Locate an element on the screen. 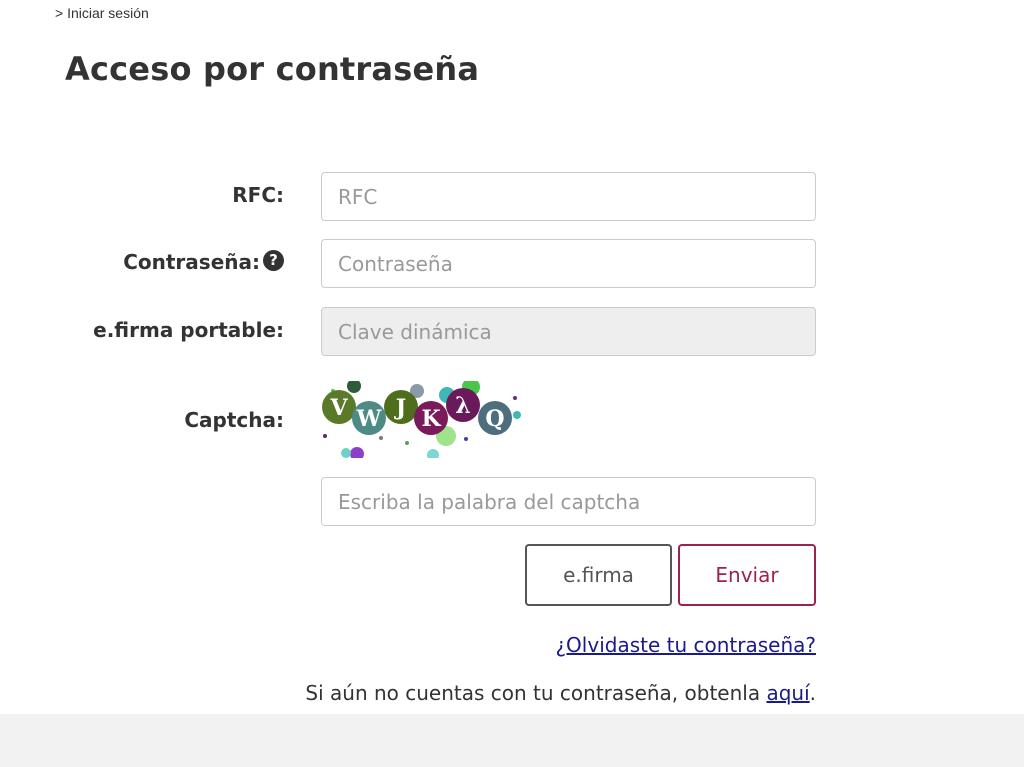  captcha-letter: K is located at coordinates (431, 419).